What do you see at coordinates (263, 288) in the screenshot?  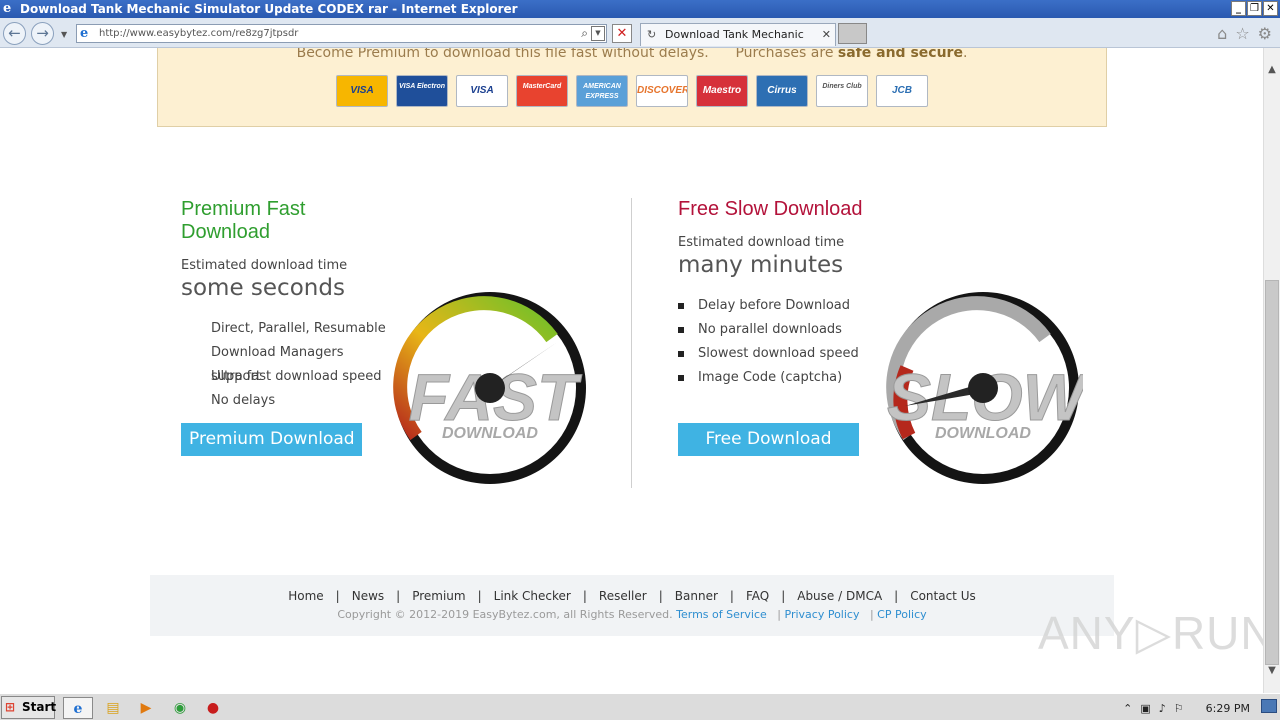 I see `premium-est-value: some seconds` at bounding box center [263, 288].